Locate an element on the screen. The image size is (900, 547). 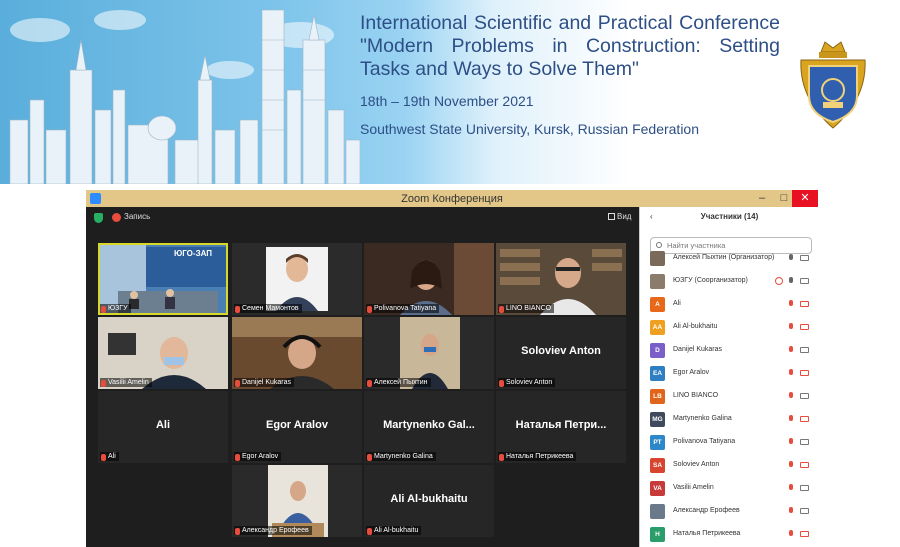
video-tile: Egor Aralov Egor Aralov is located at coordinates (297, 427).